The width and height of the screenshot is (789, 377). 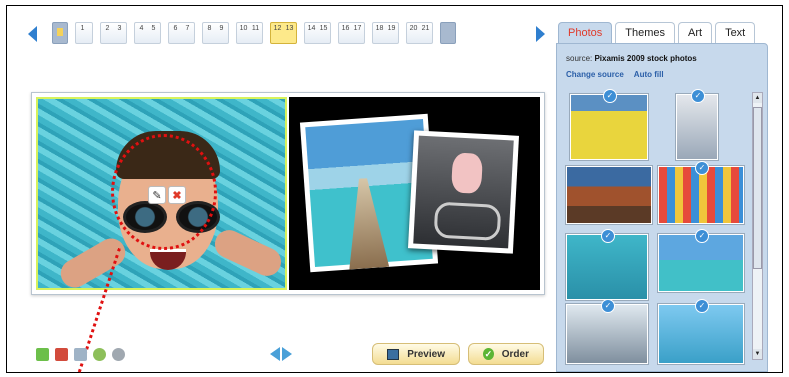 What do you see at coordinates (275, 354) in the screenshot?
I see `previous-page-icon` at bounding box center [275, 354].